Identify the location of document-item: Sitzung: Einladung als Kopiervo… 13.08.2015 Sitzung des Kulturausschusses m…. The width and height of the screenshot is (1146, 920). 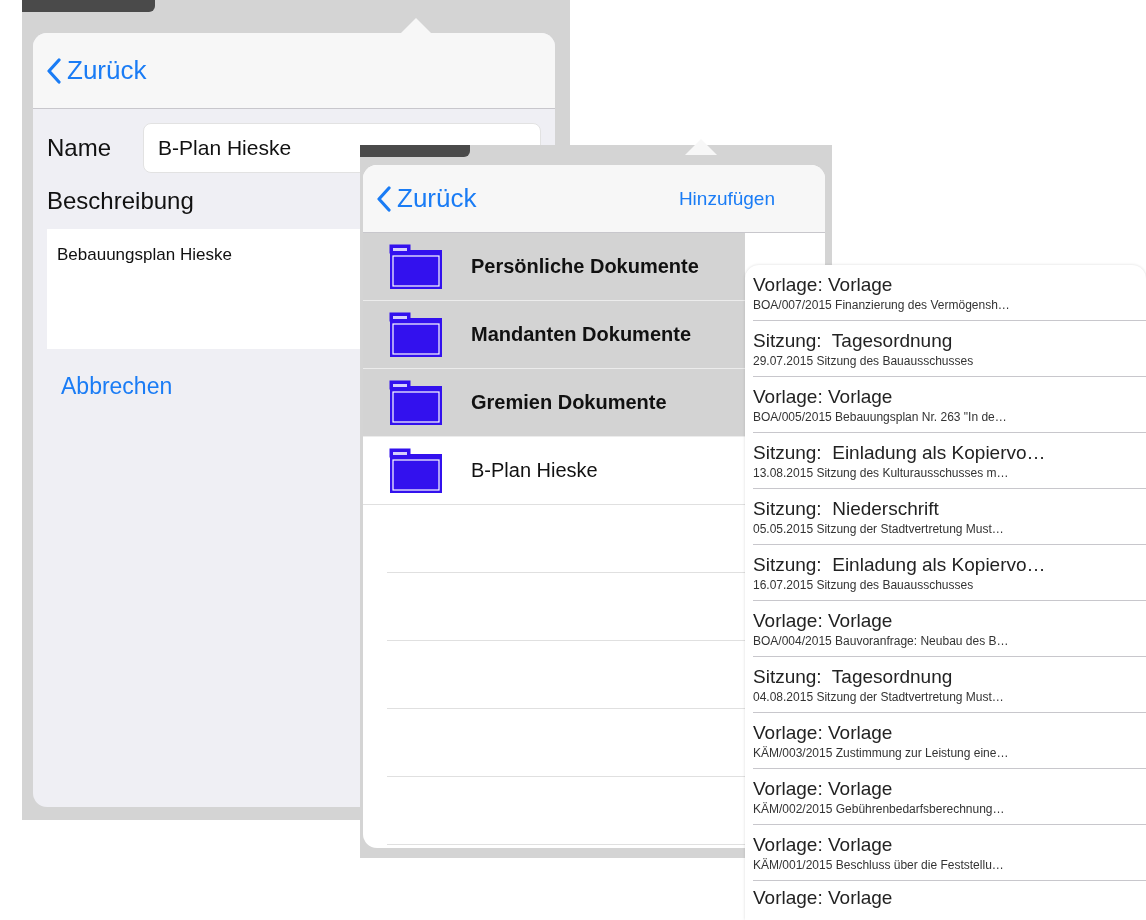
(949, 461).